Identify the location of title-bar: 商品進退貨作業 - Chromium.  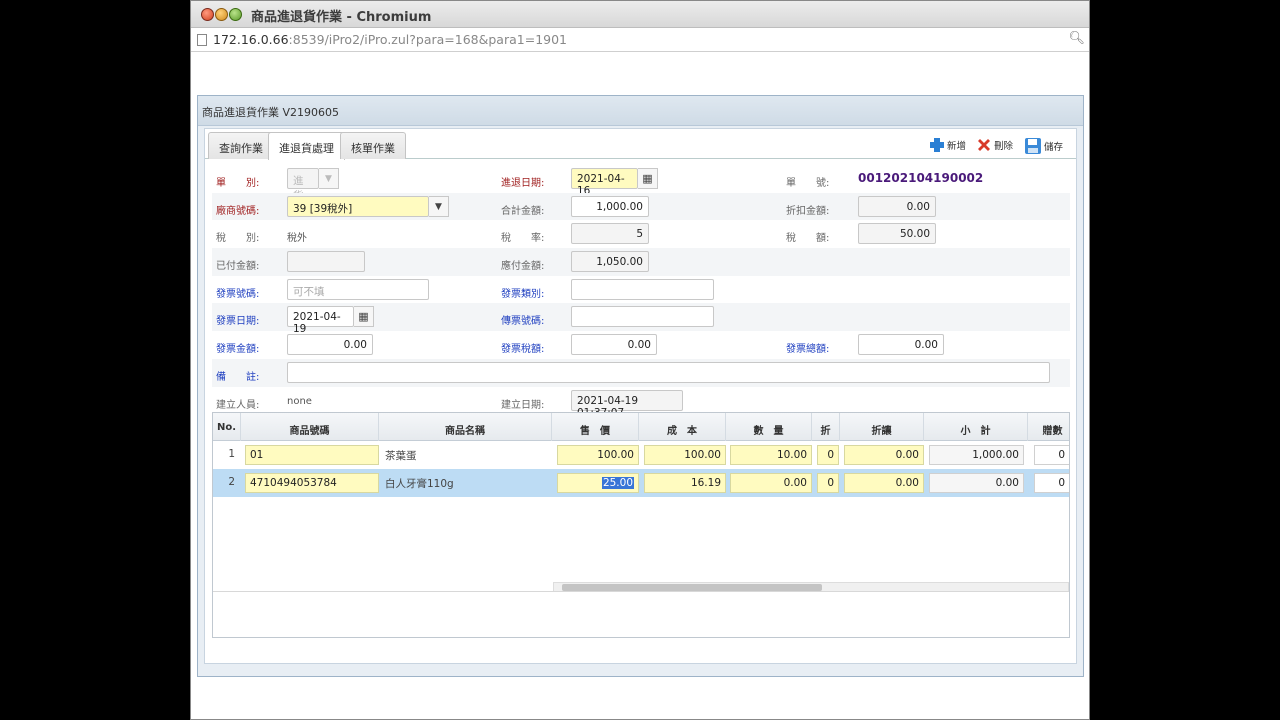
(640, 14).